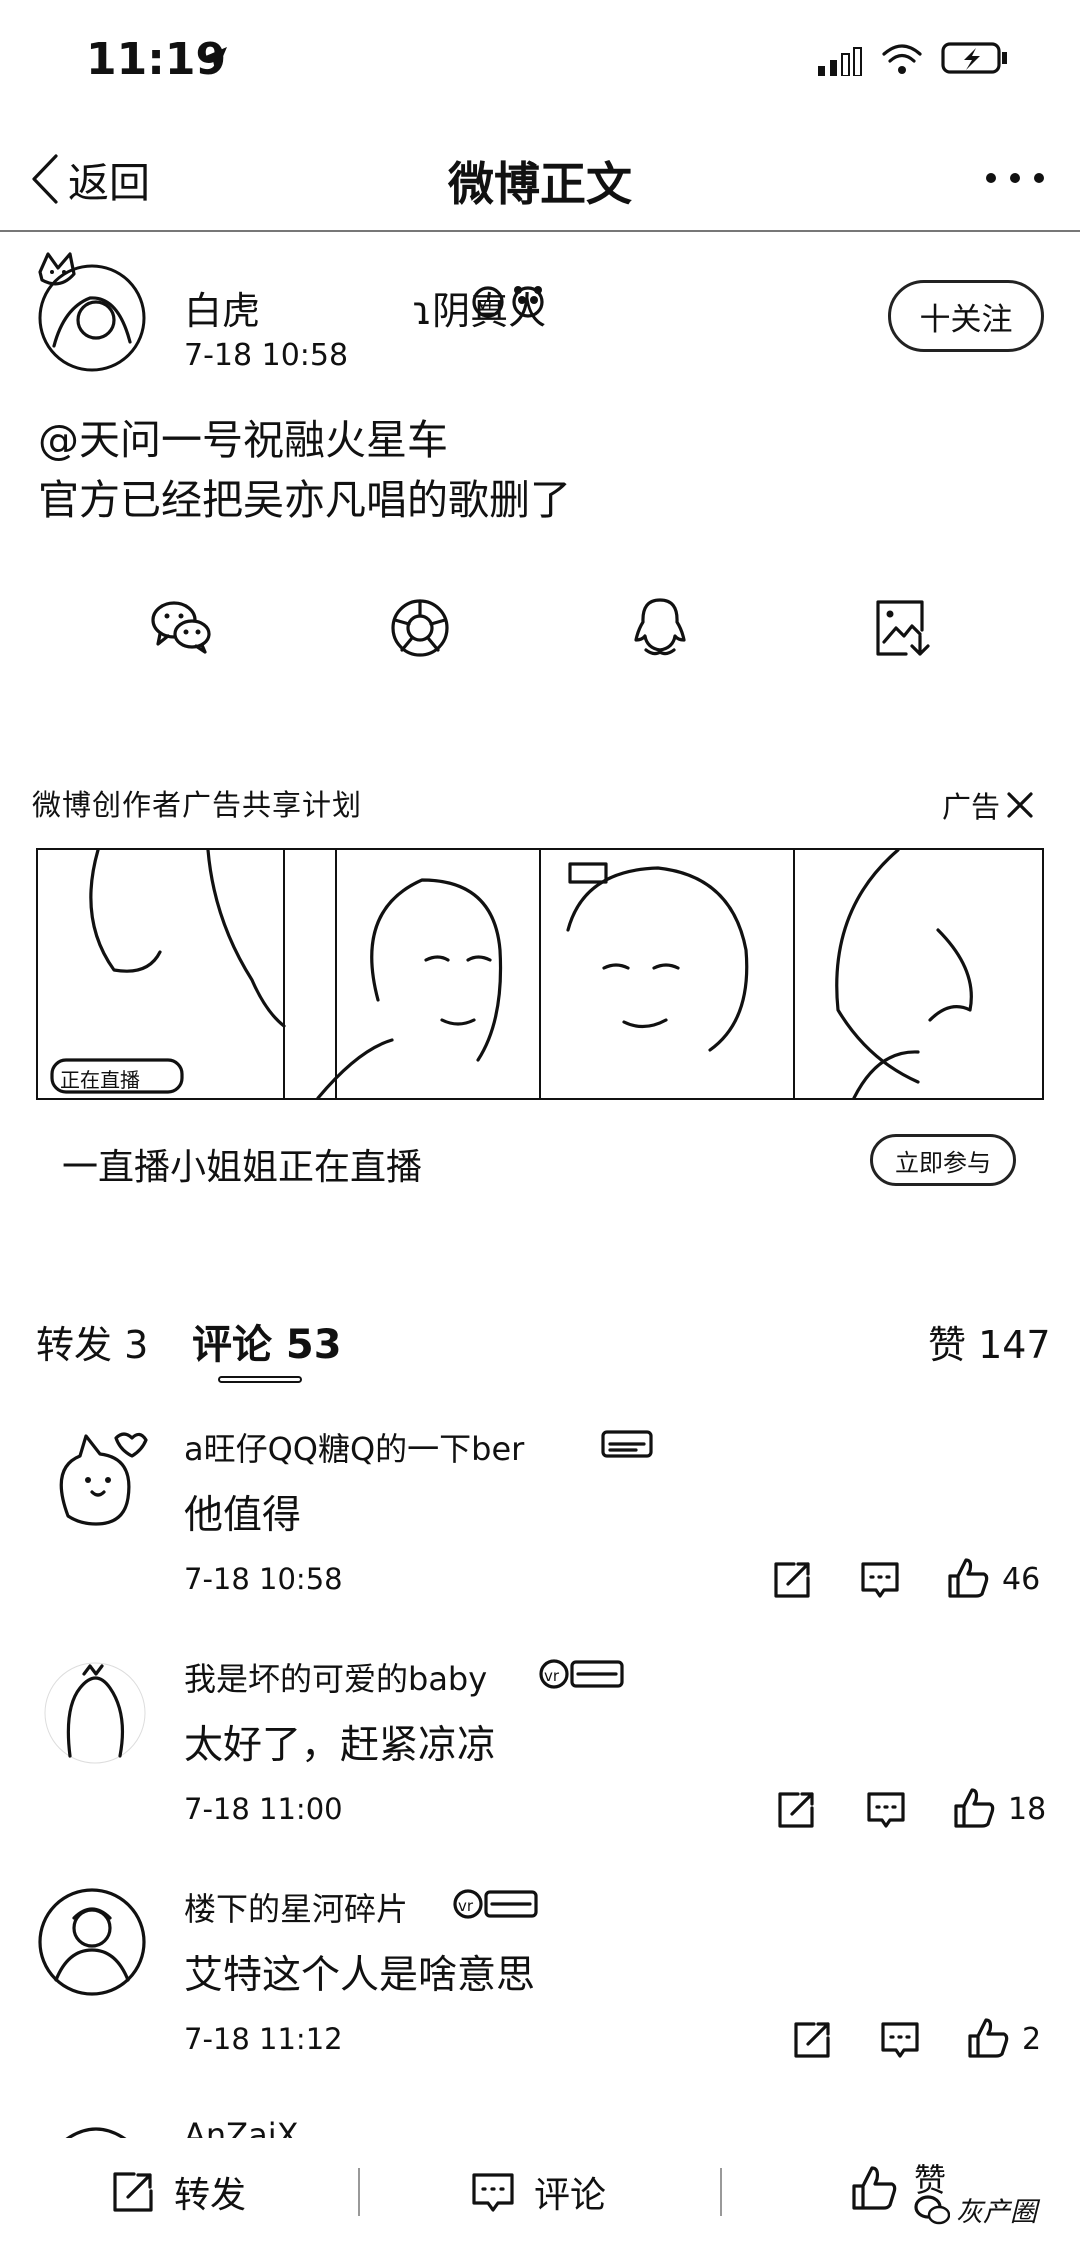 The width and height of the screenshot is (1080, 2255). I want to click on live-badge: 正在直播, so click(100, 1080).